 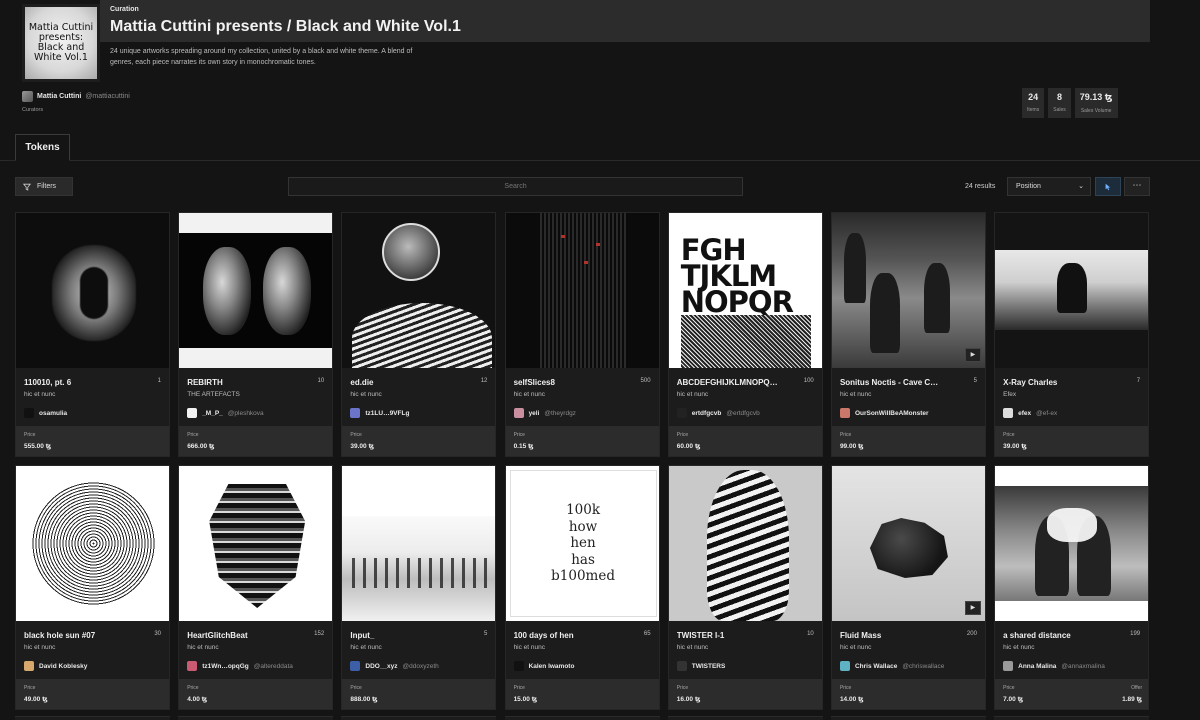 I want to click on artist-handle: @annaxmalina, so click(x=1083, y=666).